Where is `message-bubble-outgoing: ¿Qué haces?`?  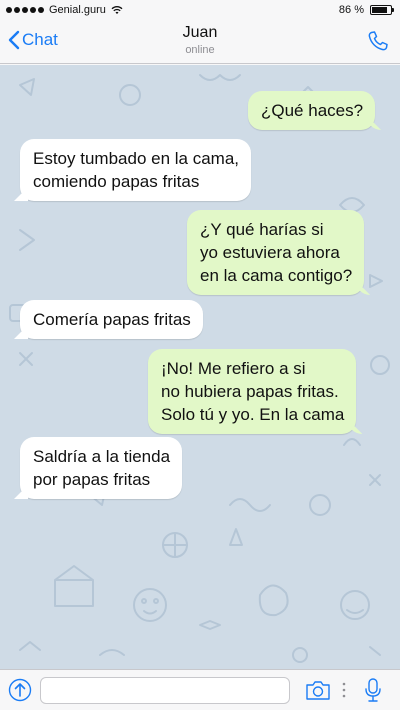 message-bubble-outgoing: ¿Qué haces? is located at coordinates (312, 110).